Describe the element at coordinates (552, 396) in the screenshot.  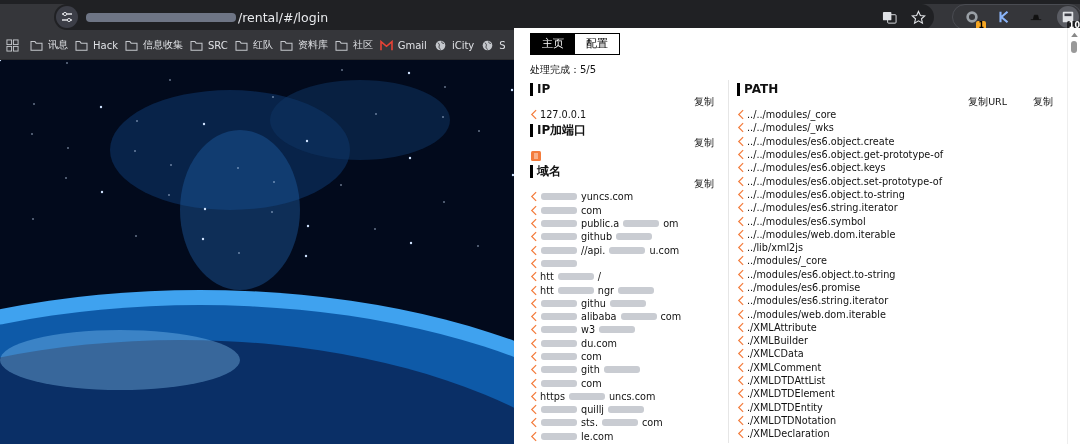
I see `domain-text: https` at that location.